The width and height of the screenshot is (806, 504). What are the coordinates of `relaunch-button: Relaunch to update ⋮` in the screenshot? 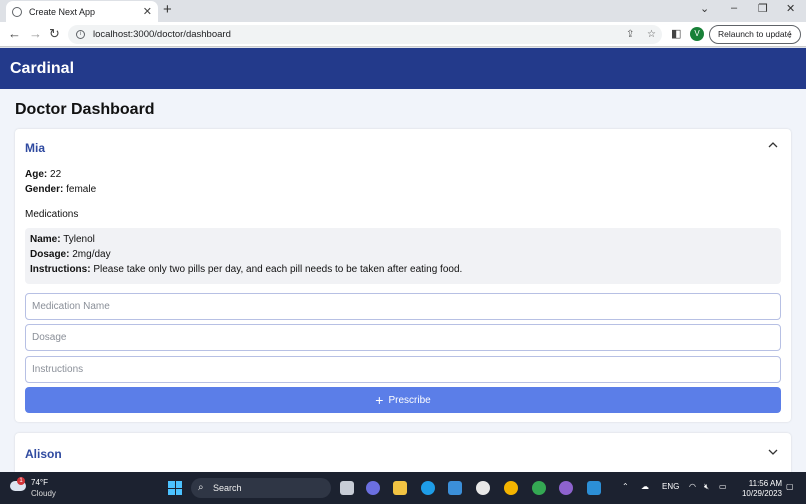 It's located at (755, 34).